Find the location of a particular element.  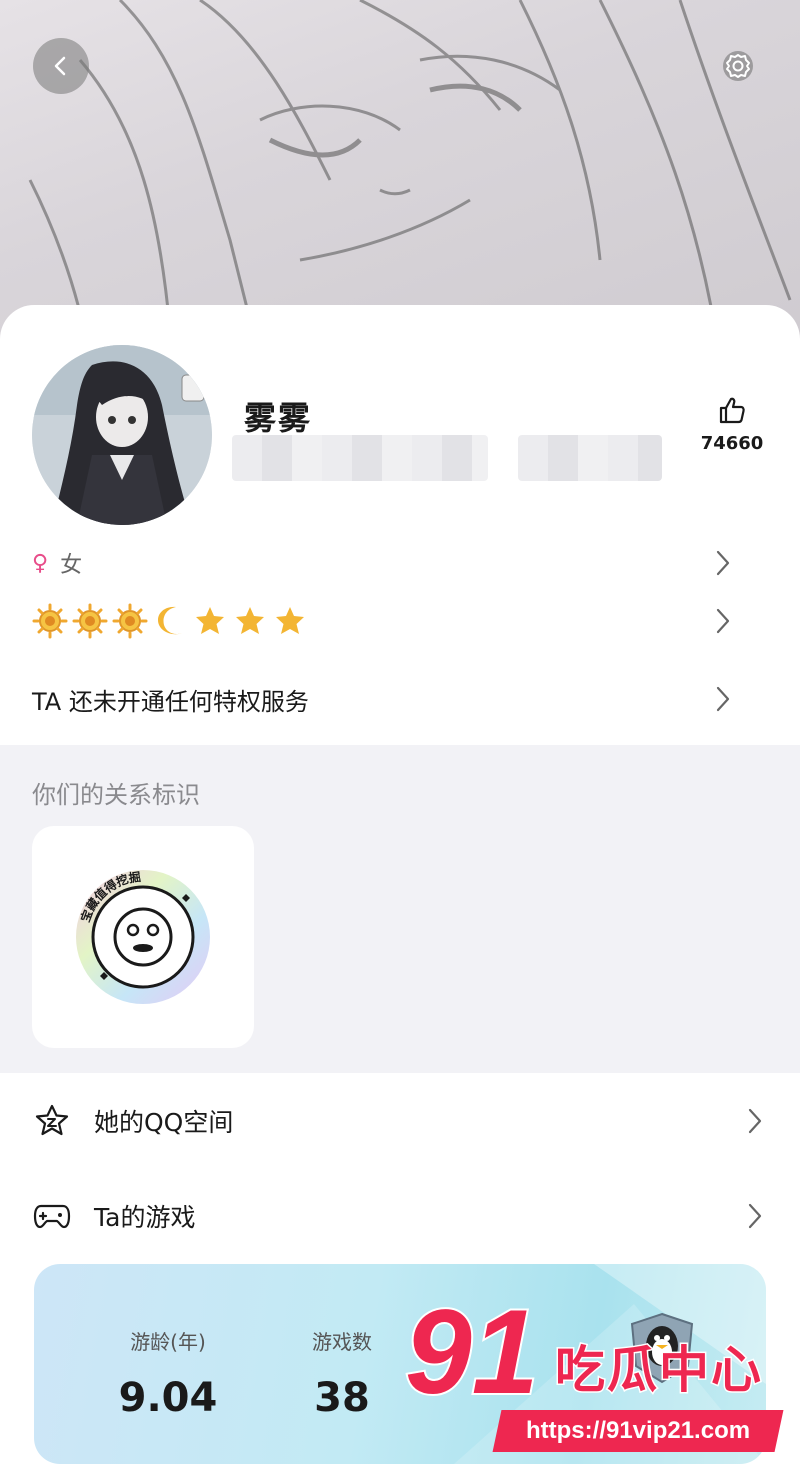

relationship-badge-card: 宝藏值得挖掘 is located at coordinates (143, 937).